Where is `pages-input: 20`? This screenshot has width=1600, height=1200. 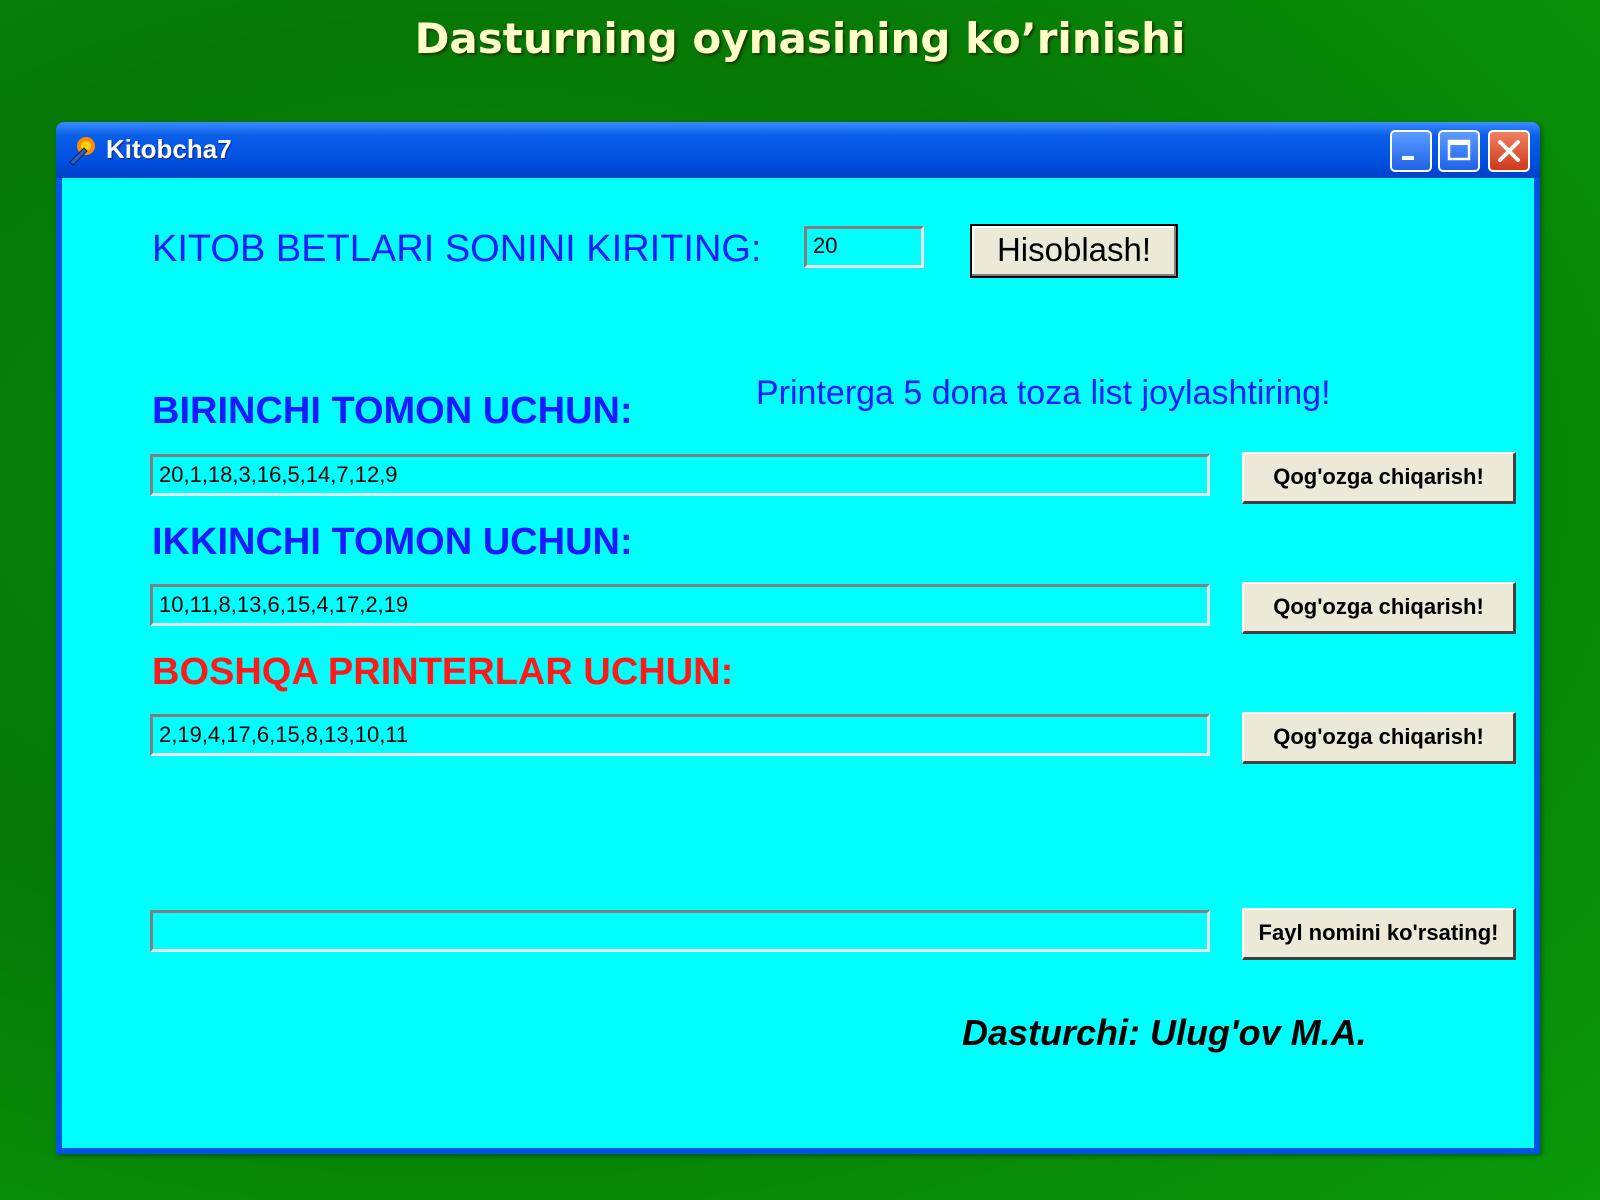
pages-input: 20 is located at coordinates (864, 247).